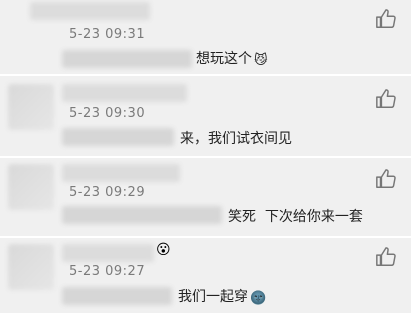 Image resolution: width=411 pixels, height=313 pixels. Describe the element at coordinates (261, 60) in the screenshot. I see `cat-emoji-icon: 😼` at that location.